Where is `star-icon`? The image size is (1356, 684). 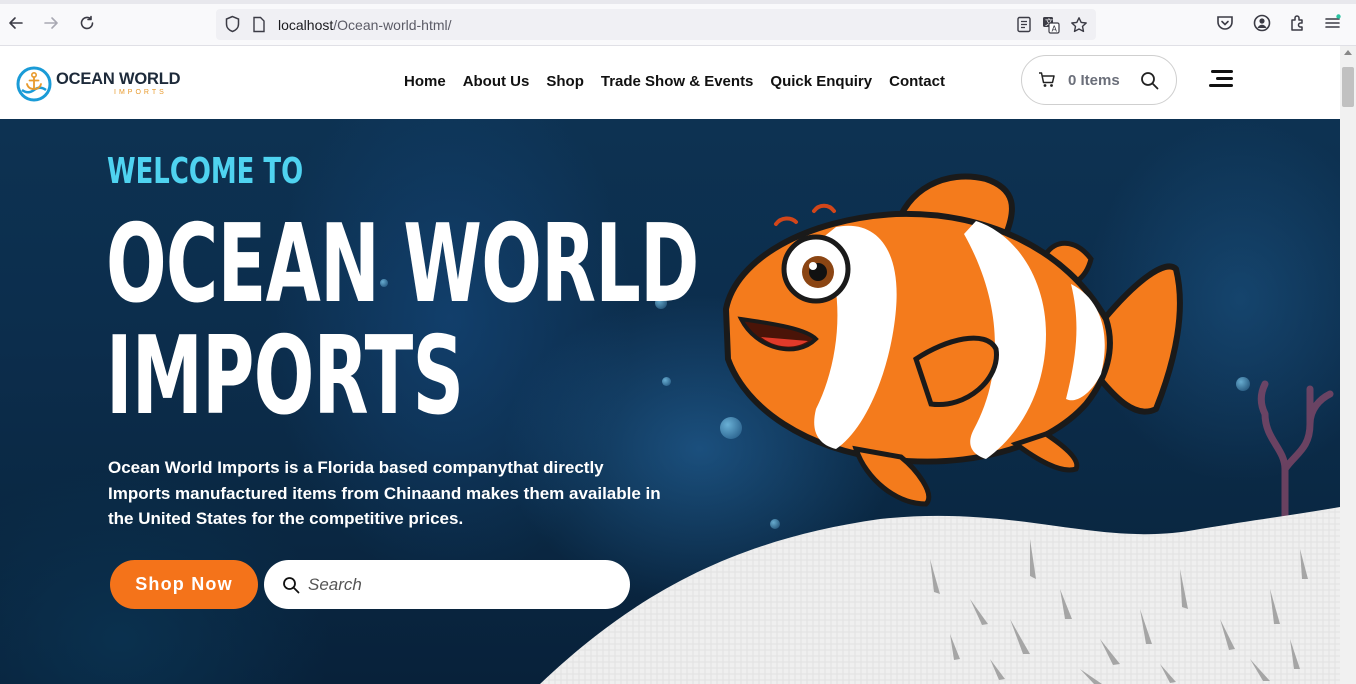
star-icon is located at coordinates (1079, 25).